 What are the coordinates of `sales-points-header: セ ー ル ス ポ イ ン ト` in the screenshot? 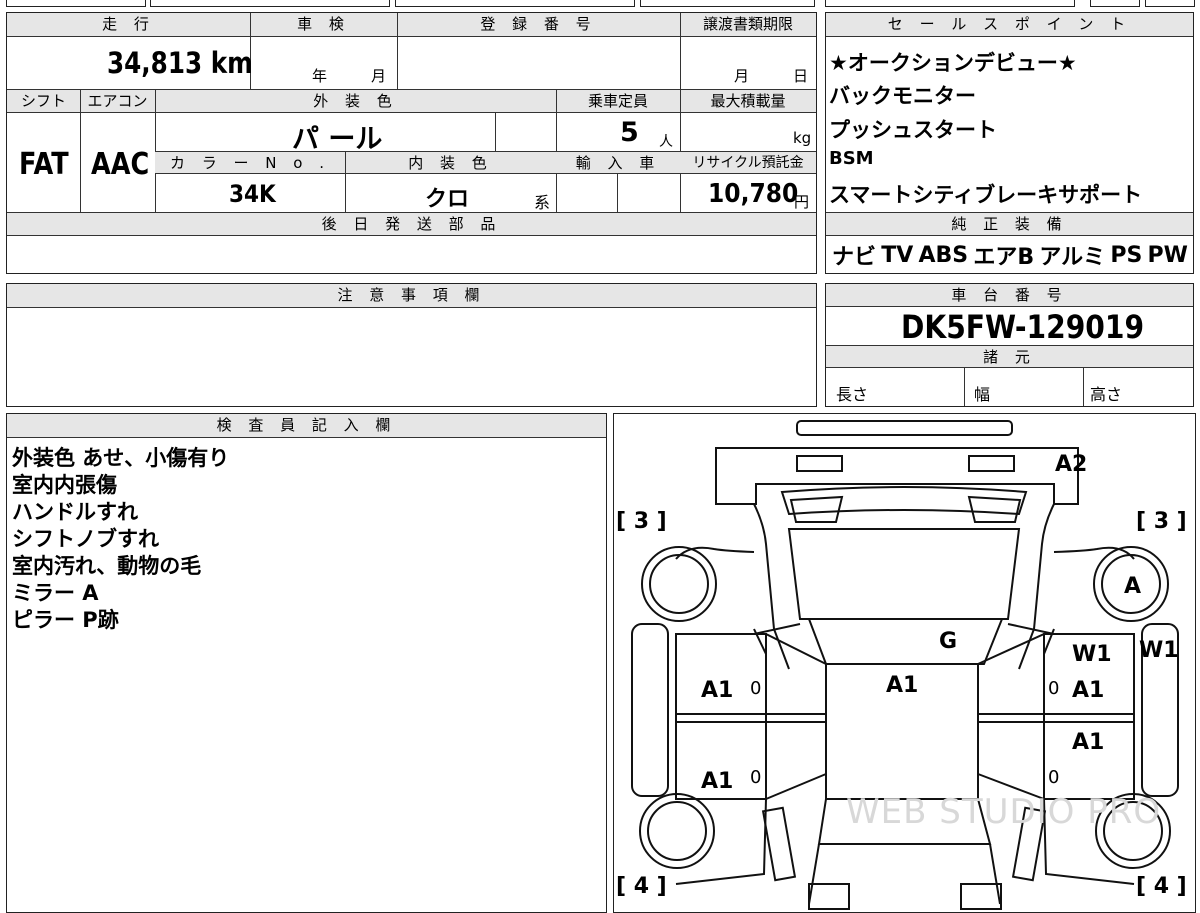 It's located at (1009, 25).